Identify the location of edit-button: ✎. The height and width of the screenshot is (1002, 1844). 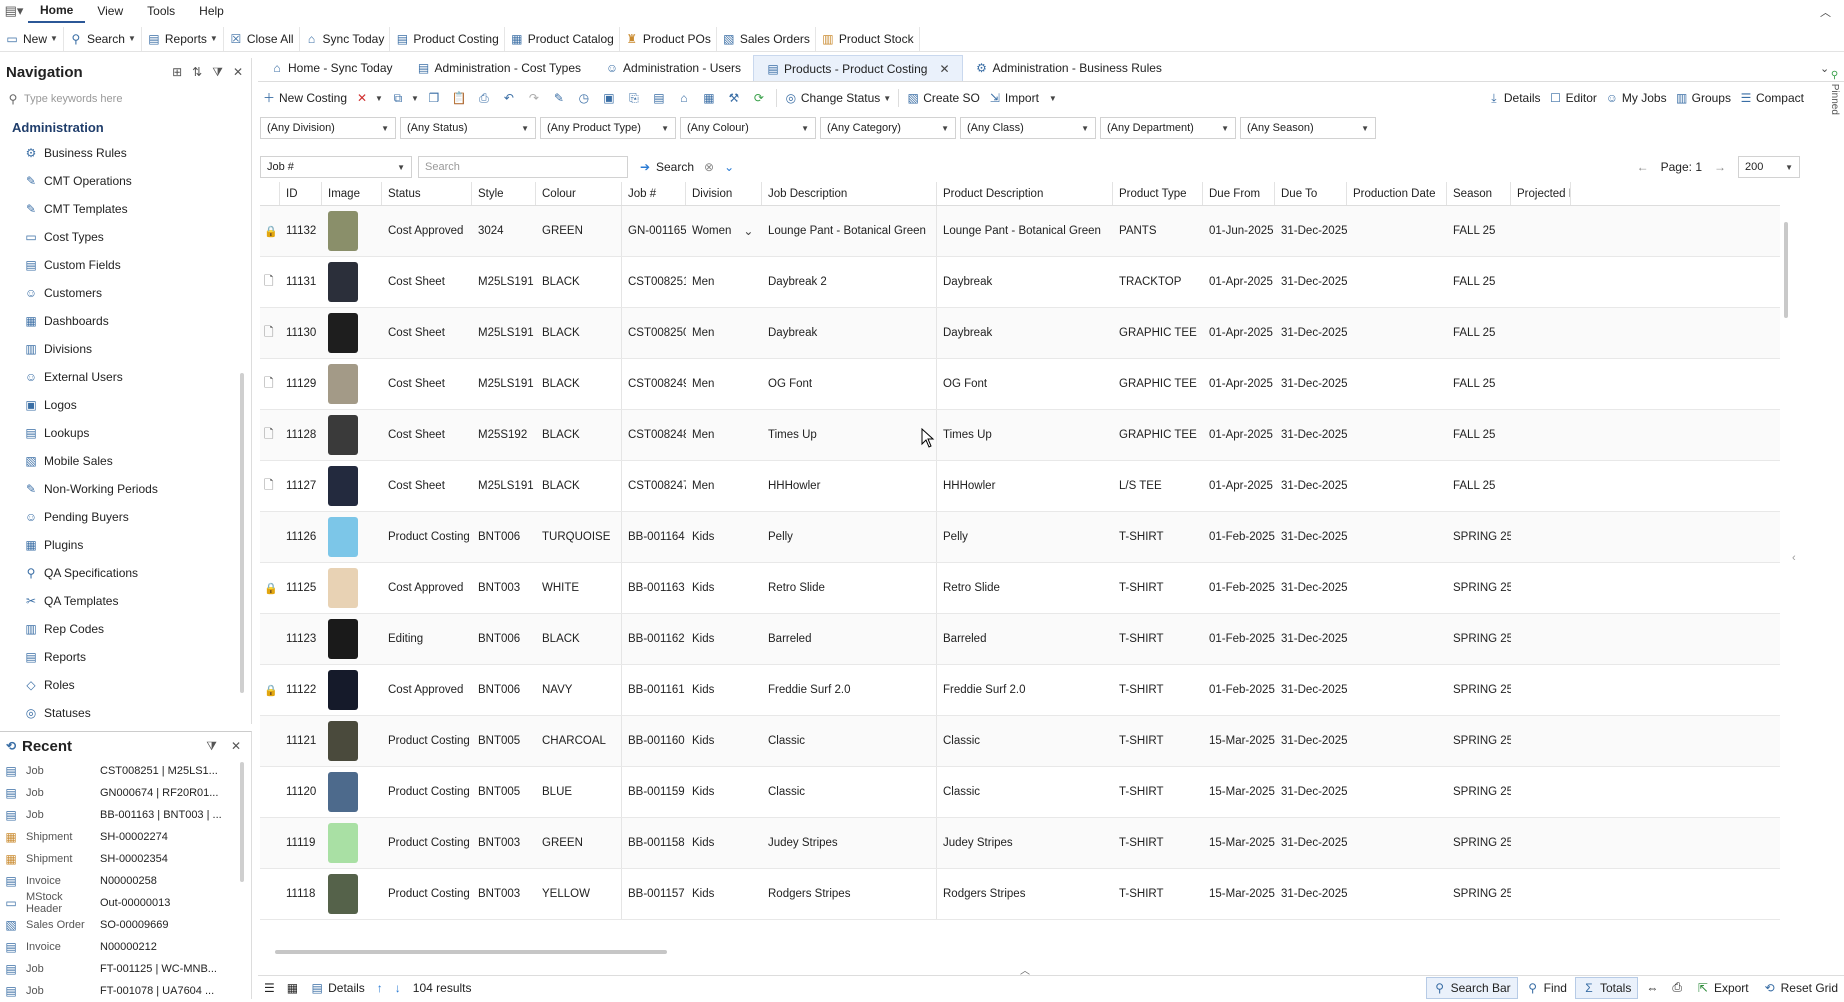
(560, 98).